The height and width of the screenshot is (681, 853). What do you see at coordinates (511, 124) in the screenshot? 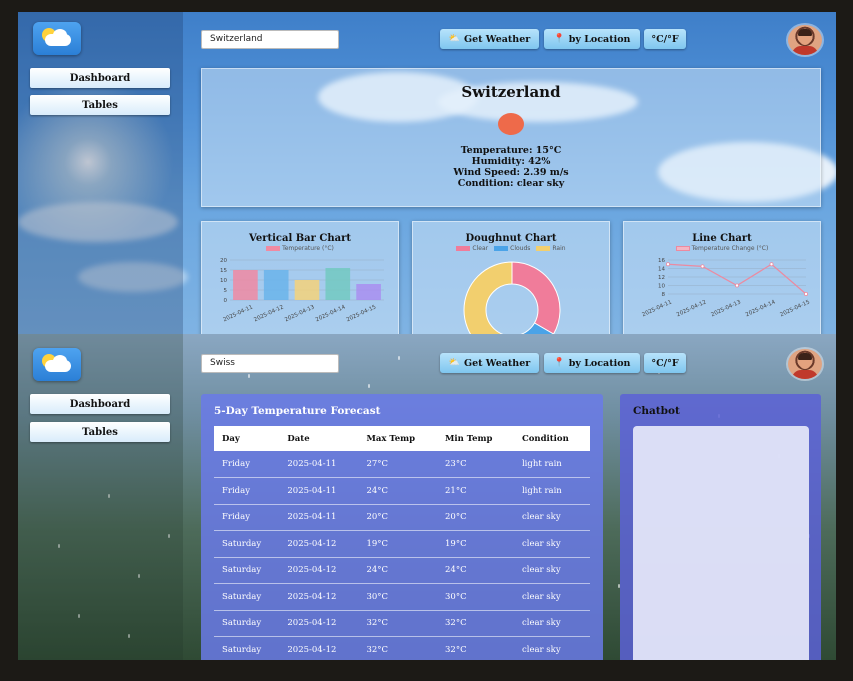
I see `sun-icon` at bounding box center [511, 124].